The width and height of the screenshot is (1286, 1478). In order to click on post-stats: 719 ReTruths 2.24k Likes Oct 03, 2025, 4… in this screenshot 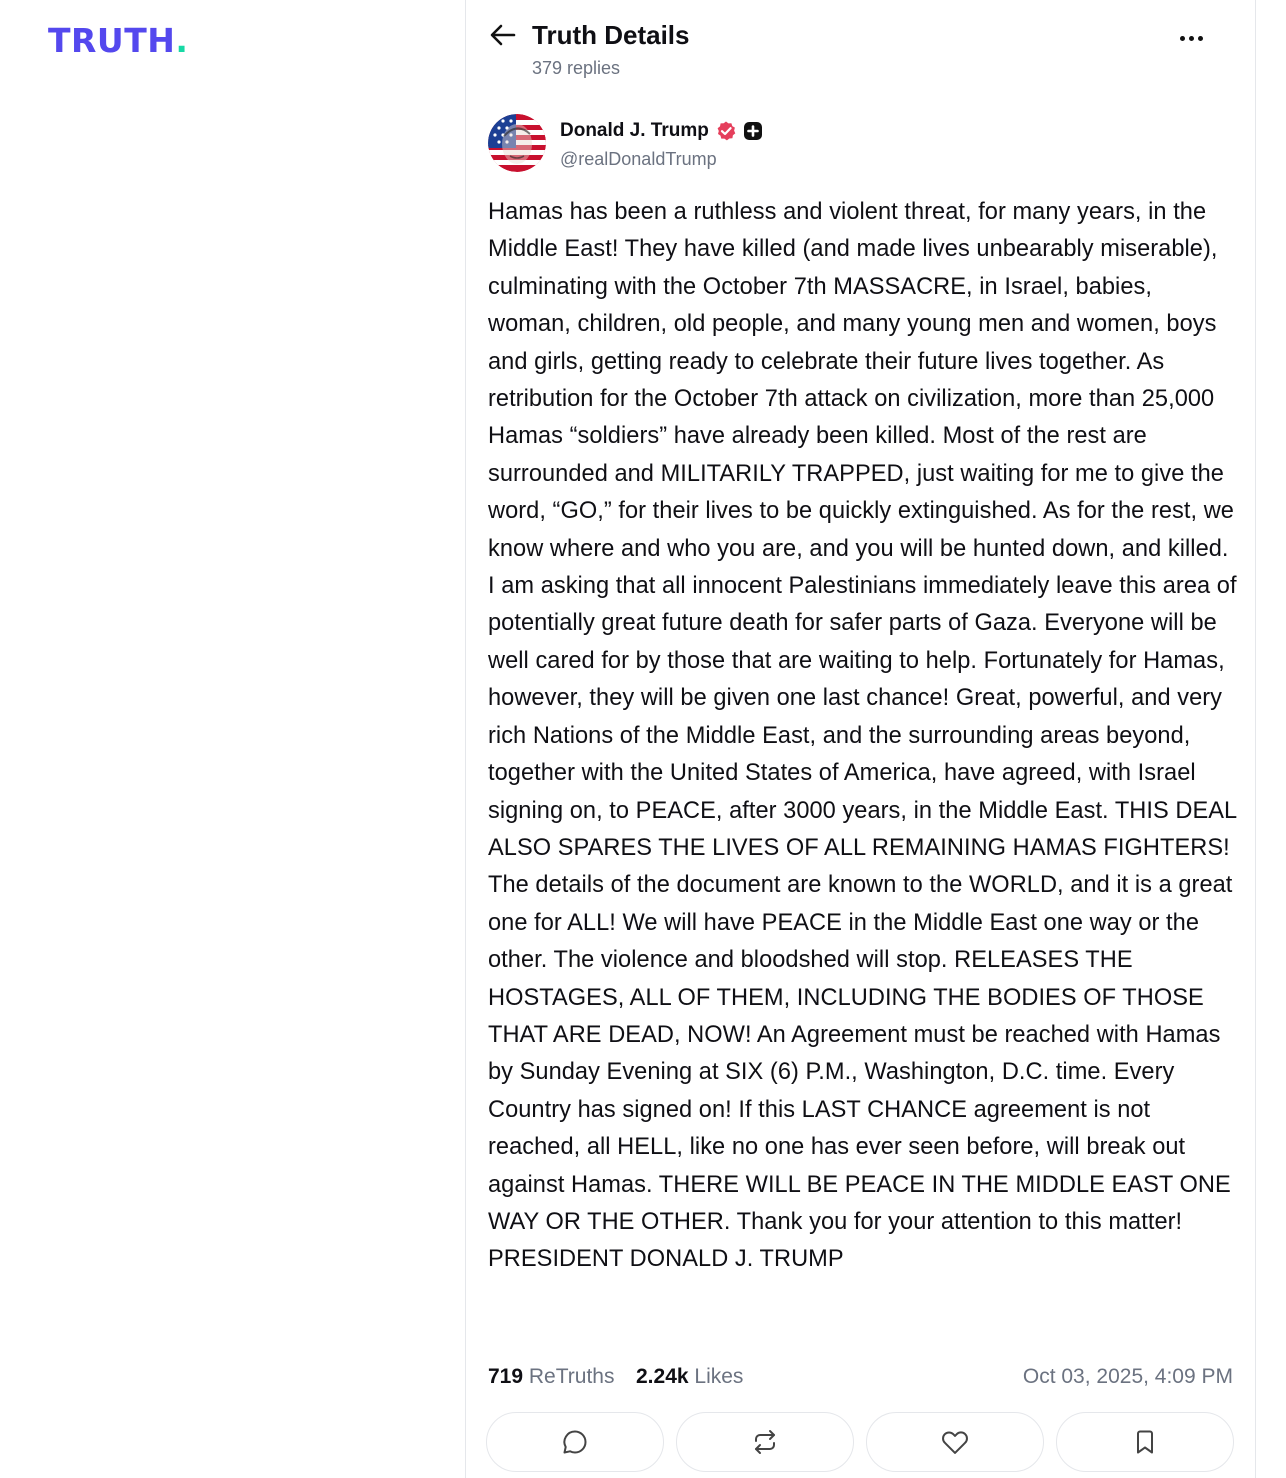, I will do `click(860, 1377)`.